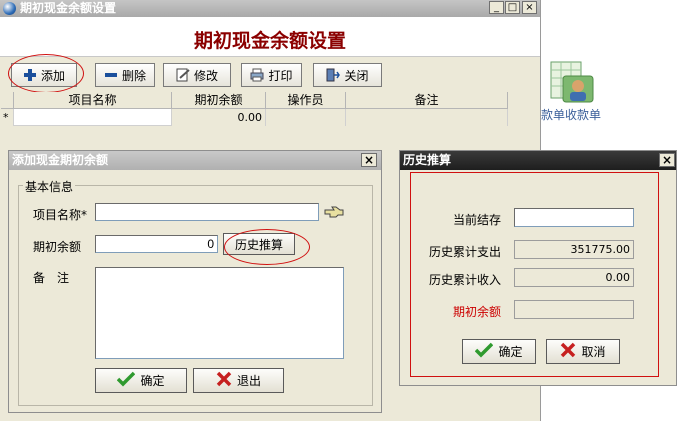 The width and height of the screenshot is (688, 421). I want to click on add-dialog-close-button: ×, so click(369, 160).